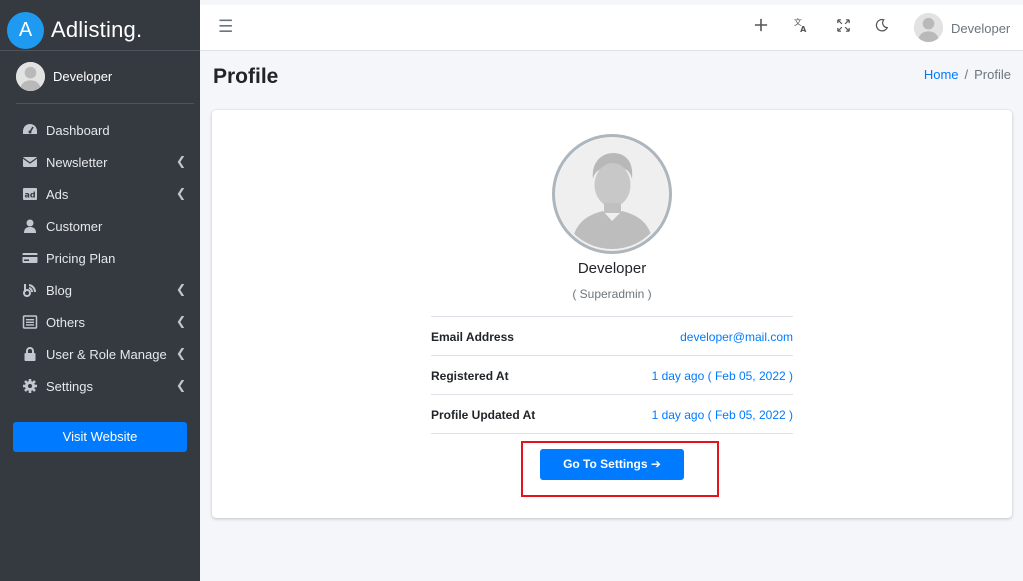  Describe the element at coordinates (100, 322) in the screenshot. I see `sidebar-item-others: Others ❮` at that location.